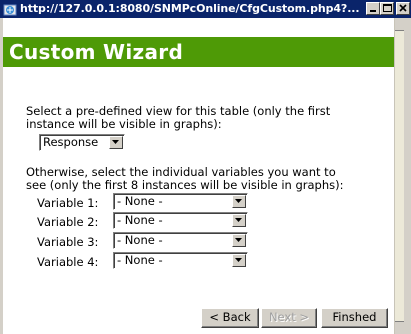 The height and width of the screenshot is (334, 411). I want to click on variable-4-value: - None -, so click(140, 260).